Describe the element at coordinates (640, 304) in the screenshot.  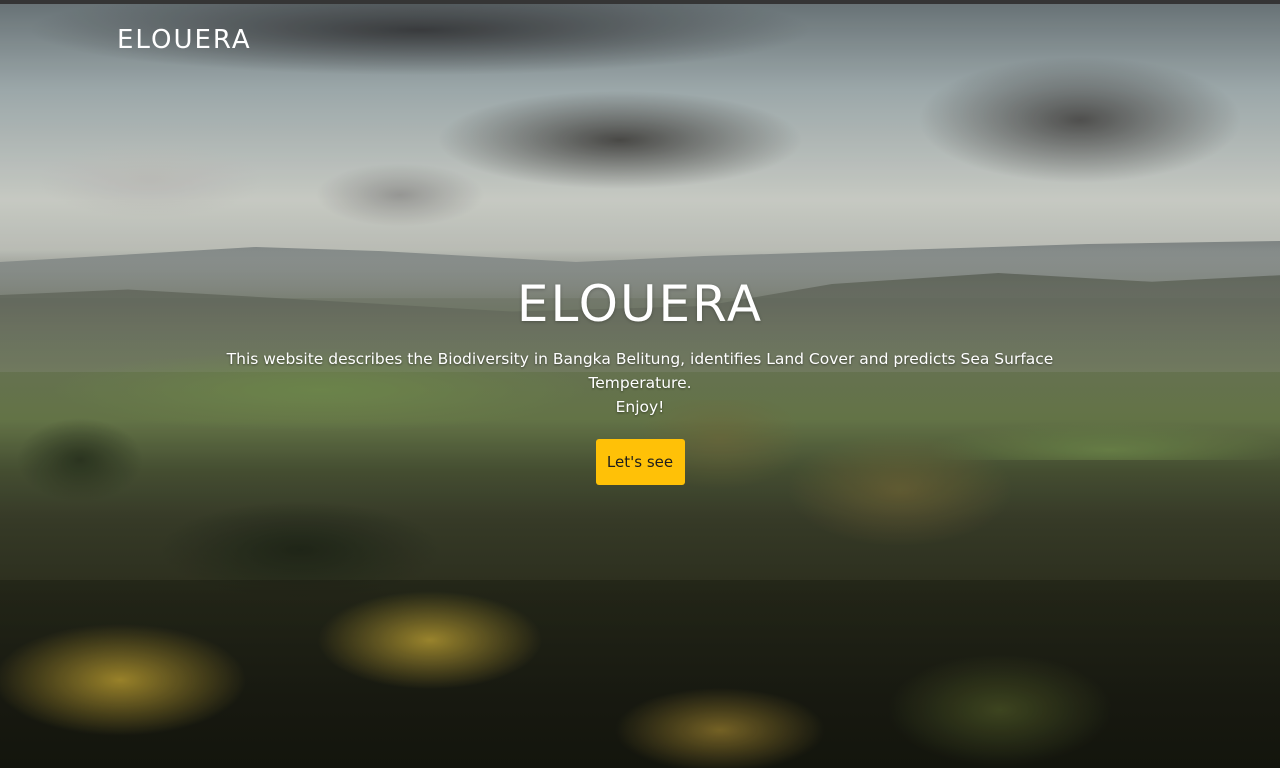
I see `hero-title: ELOUERA` at that location.